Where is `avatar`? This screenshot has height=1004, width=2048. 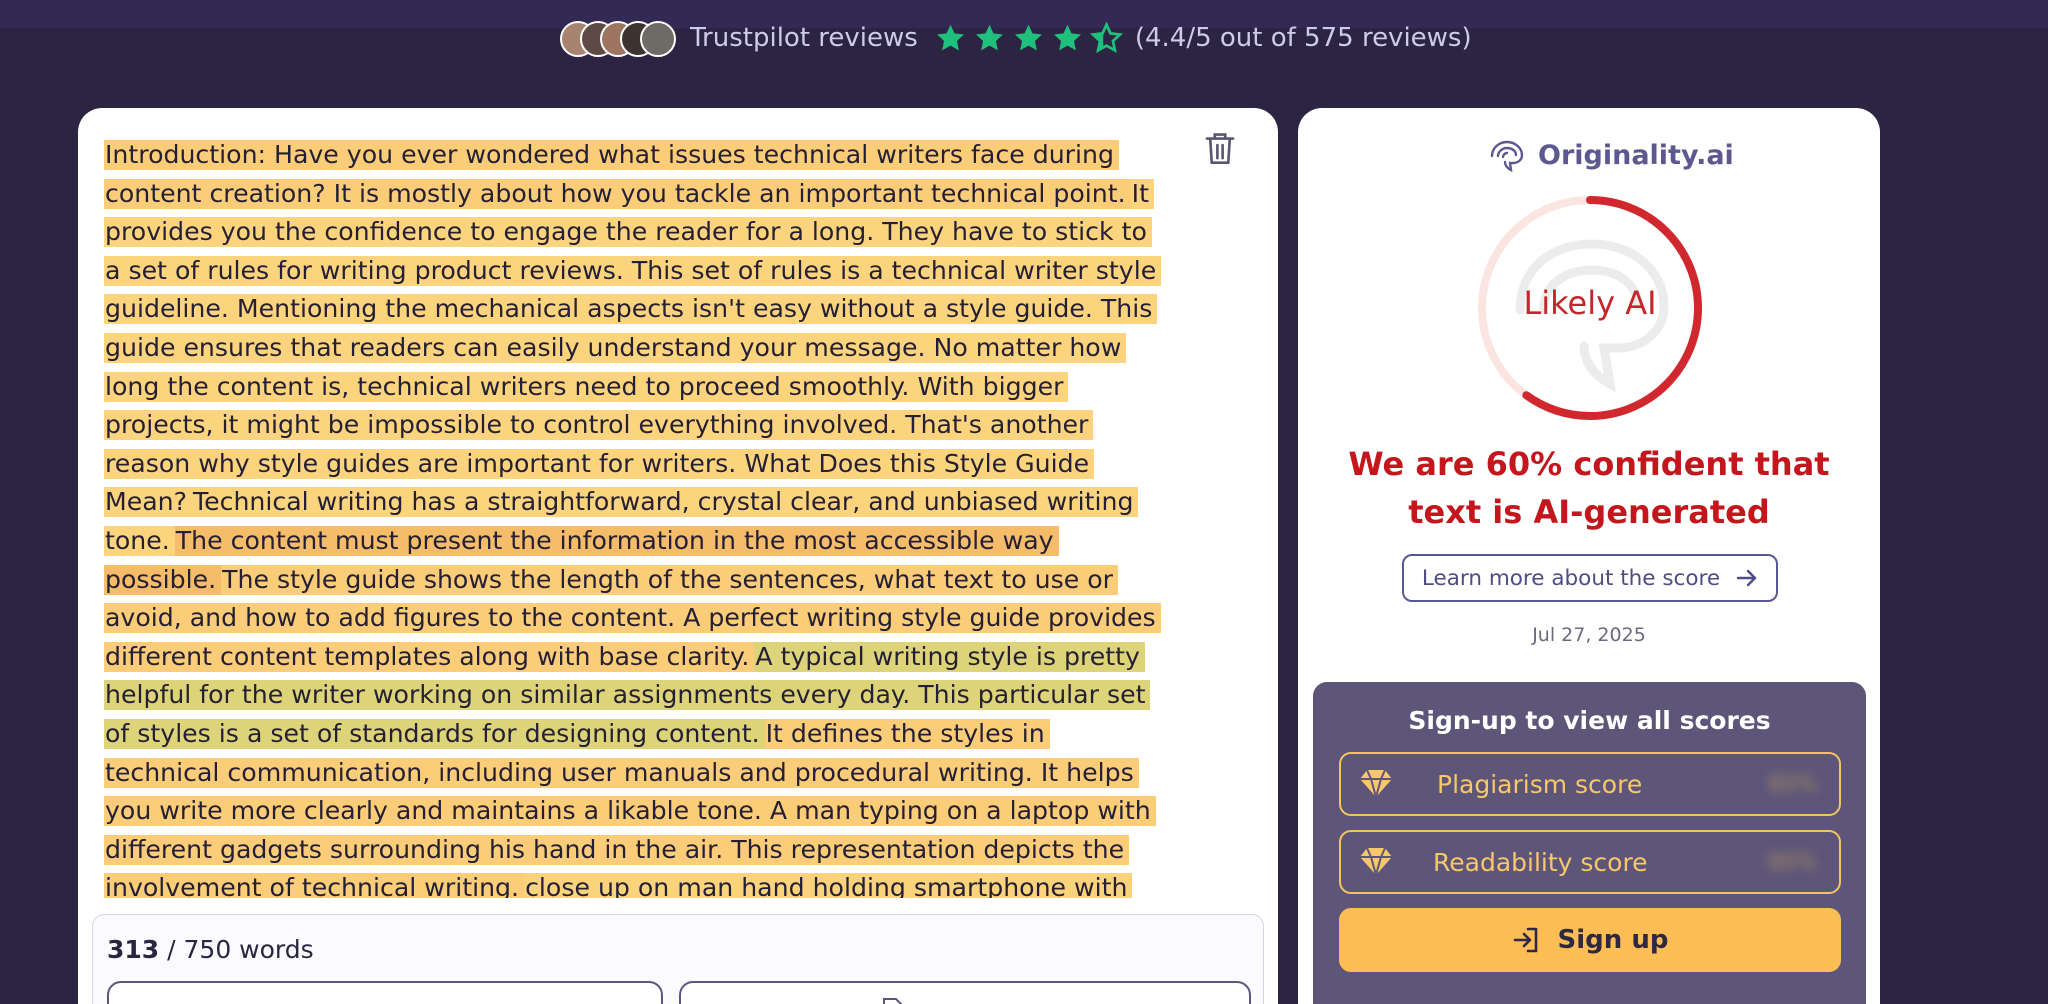
avatar is located at coordinates (658, 39).